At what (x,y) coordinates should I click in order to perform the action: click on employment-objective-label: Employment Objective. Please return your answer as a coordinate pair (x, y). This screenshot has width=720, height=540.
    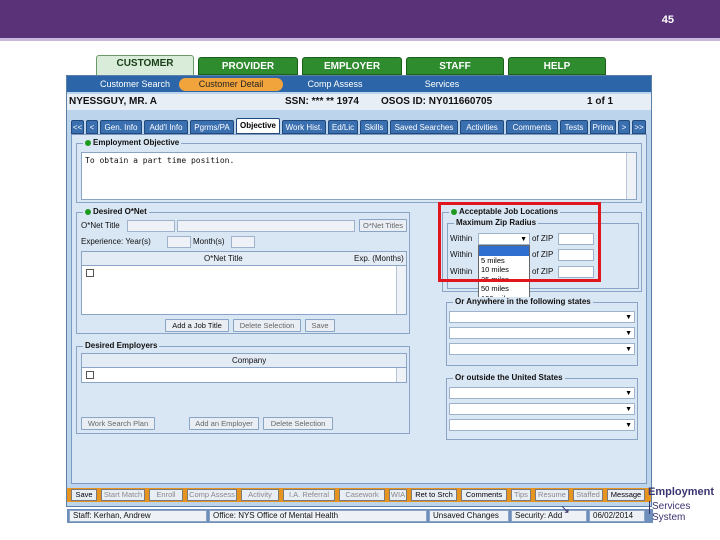
    Looking at the image, I should click on (136, 142).